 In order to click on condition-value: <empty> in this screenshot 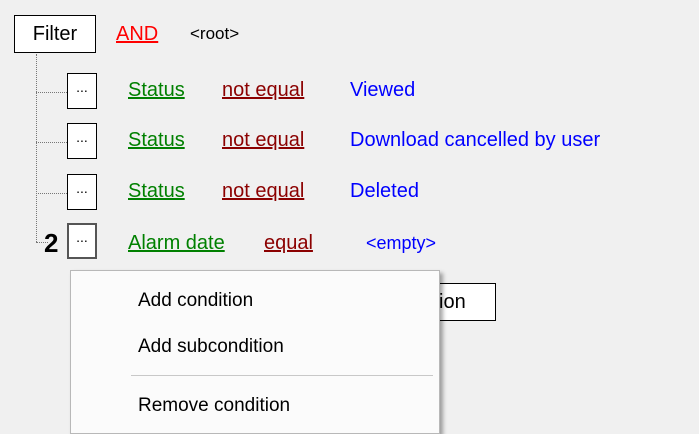, I will do `click(401, 243)`.